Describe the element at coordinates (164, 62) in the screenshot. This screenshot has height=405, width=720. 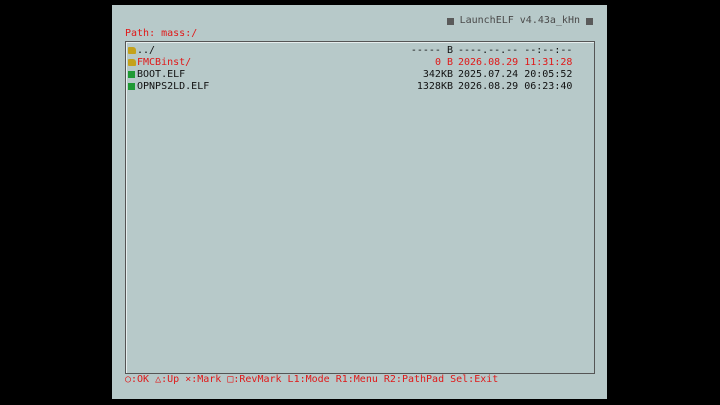
I see `file-name: FMCBinst/` at that location.